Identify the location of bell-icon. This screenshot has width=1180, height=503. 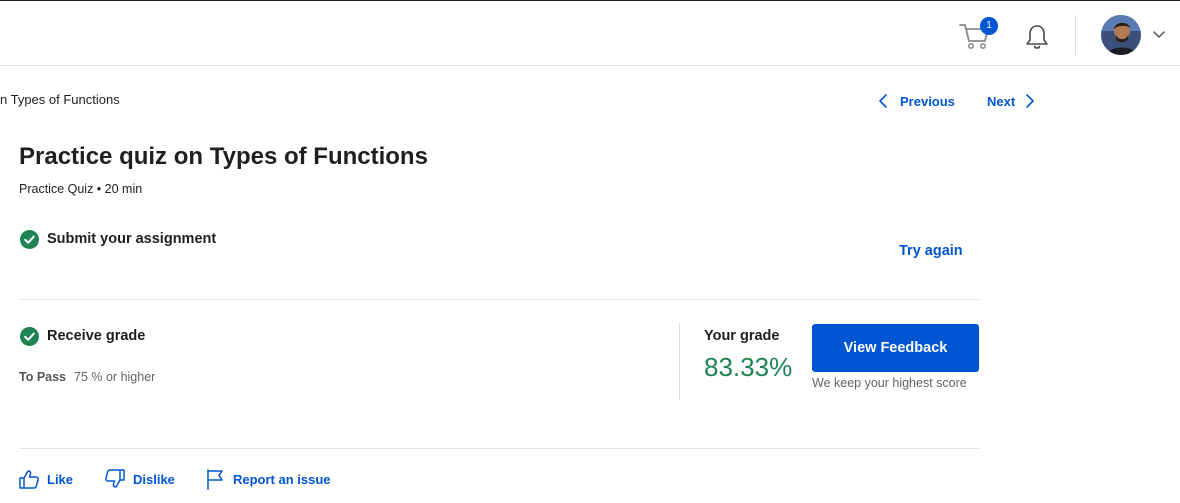
(1037, 37).